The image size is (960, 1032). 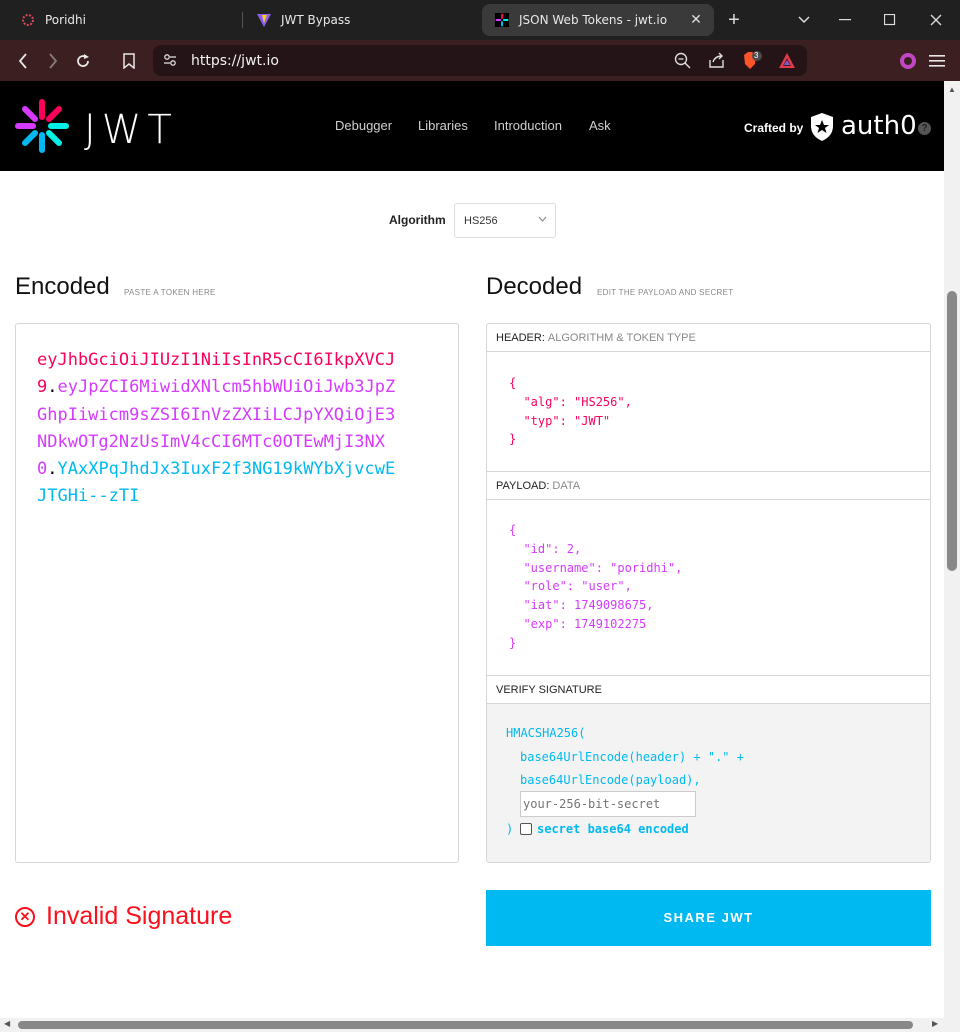 What do you see at coordinates (570, 411) in the screenshot?
I see `header-json: { "alg": "HS256", "typ": "JWT" }` at bounding box center [570, 411].